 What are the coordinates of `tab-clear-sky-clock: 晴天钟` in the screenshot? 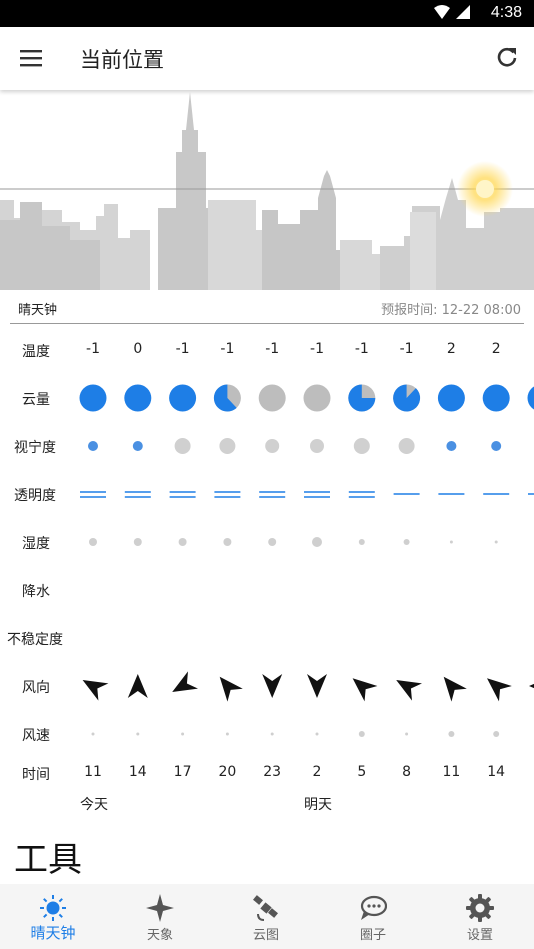 It's located at (53, 916).